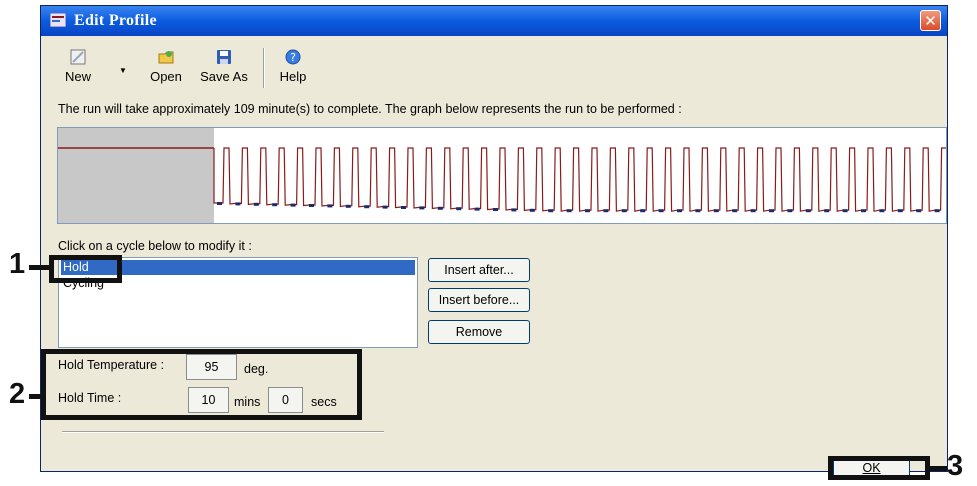  Describe the element at coordinates (293, 76) in the screenshot. I see `help-label: Help` at that location.